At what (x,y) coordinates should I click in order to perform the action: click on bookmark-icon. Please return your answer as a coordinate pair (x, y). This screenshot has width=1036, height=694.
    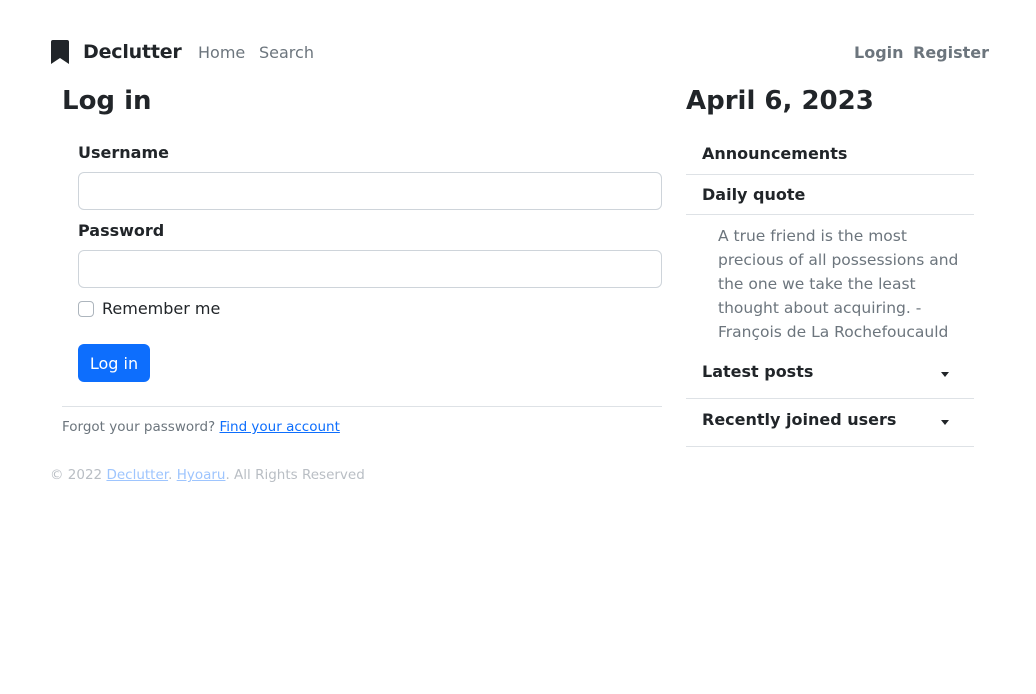
    Looking at the image, I should click on (60, 52).